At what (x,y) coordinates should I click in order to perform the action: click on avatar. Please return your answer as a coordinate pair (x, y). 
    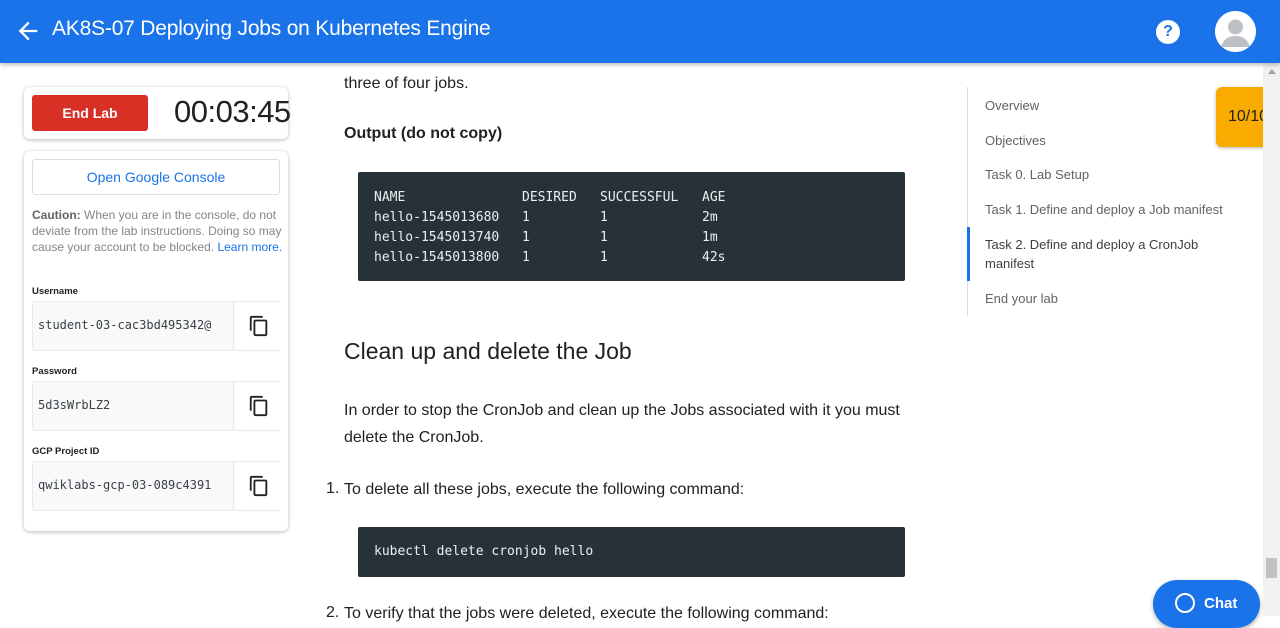
    Looking at the image, I should click on (1235, 31).